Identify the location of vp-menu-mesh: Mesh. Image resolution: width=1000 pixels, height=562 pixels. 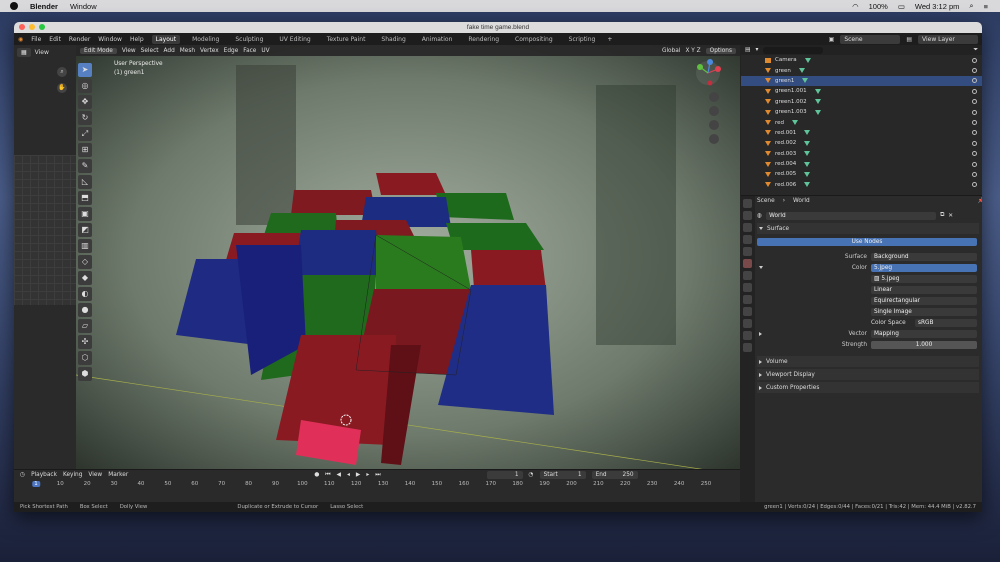
(187, 51).